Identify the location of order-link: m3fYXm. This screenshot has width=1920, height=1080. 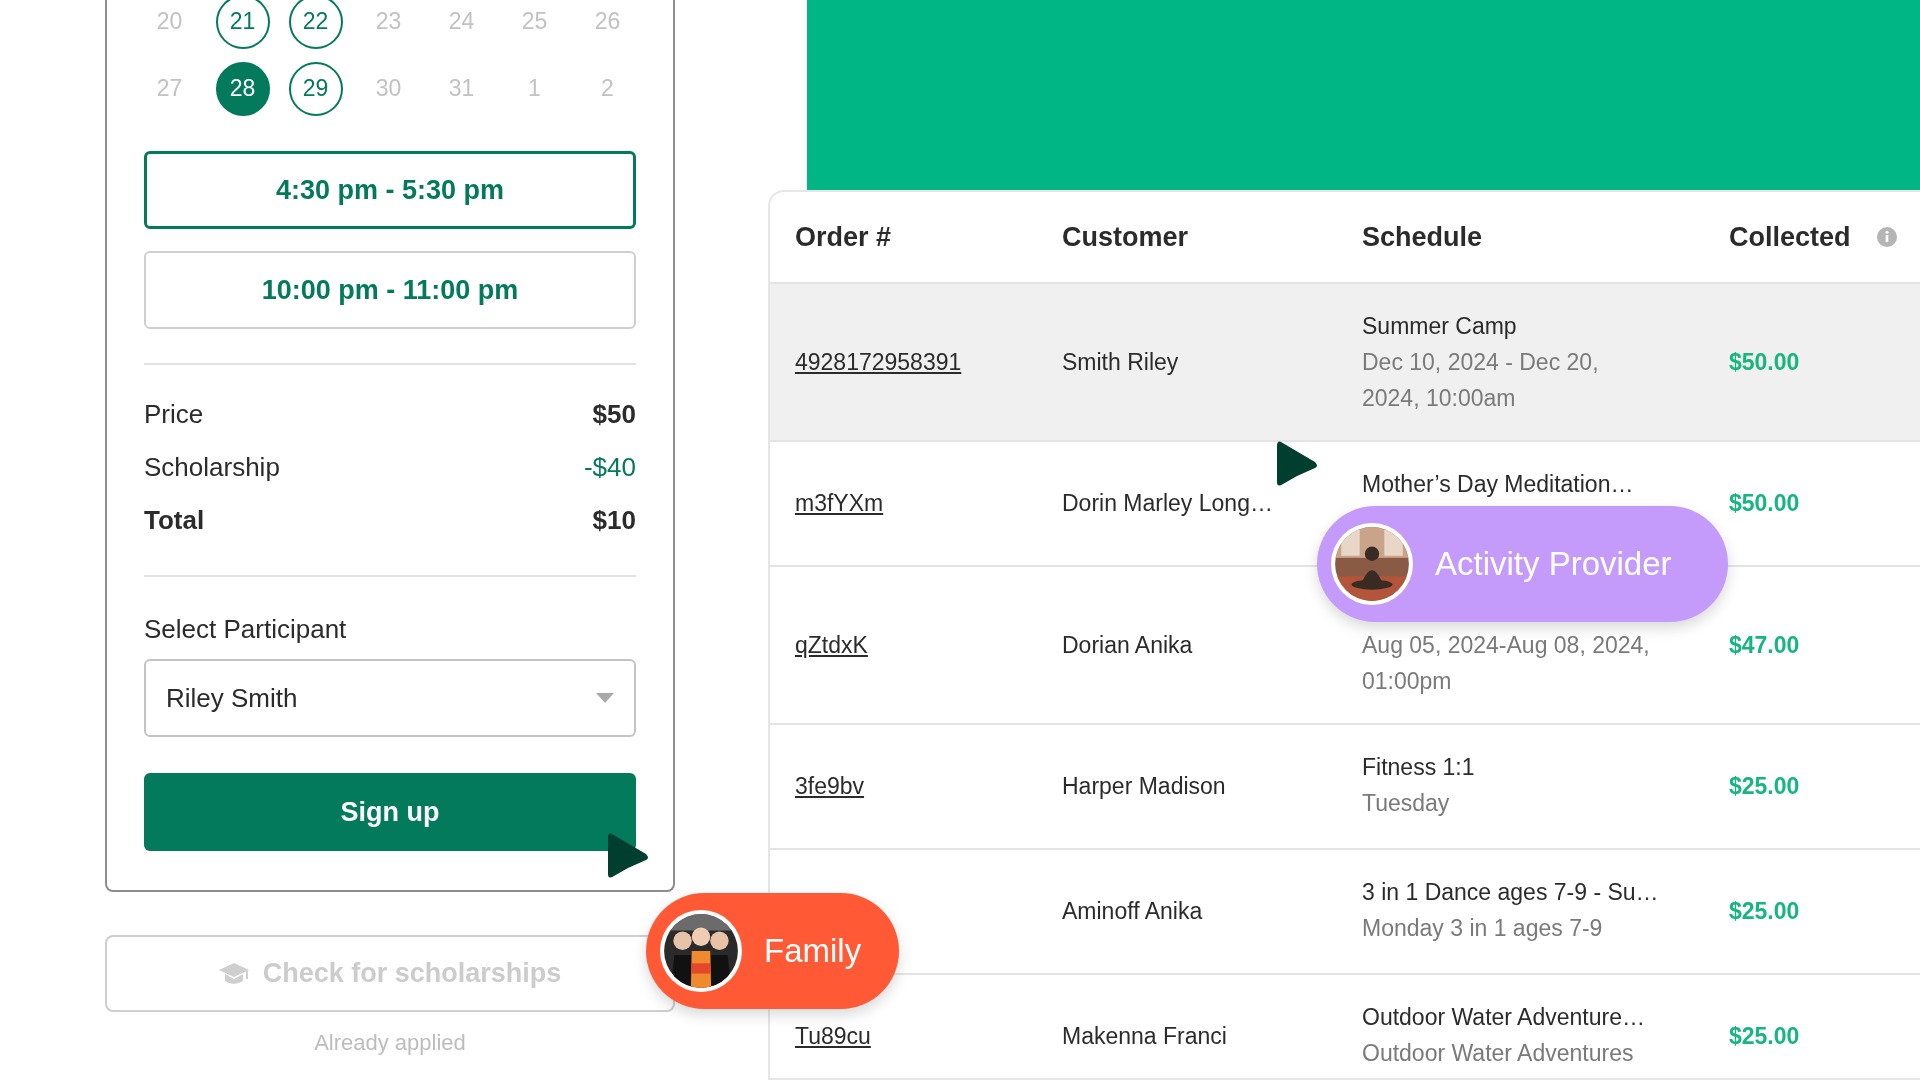
(839, 503).